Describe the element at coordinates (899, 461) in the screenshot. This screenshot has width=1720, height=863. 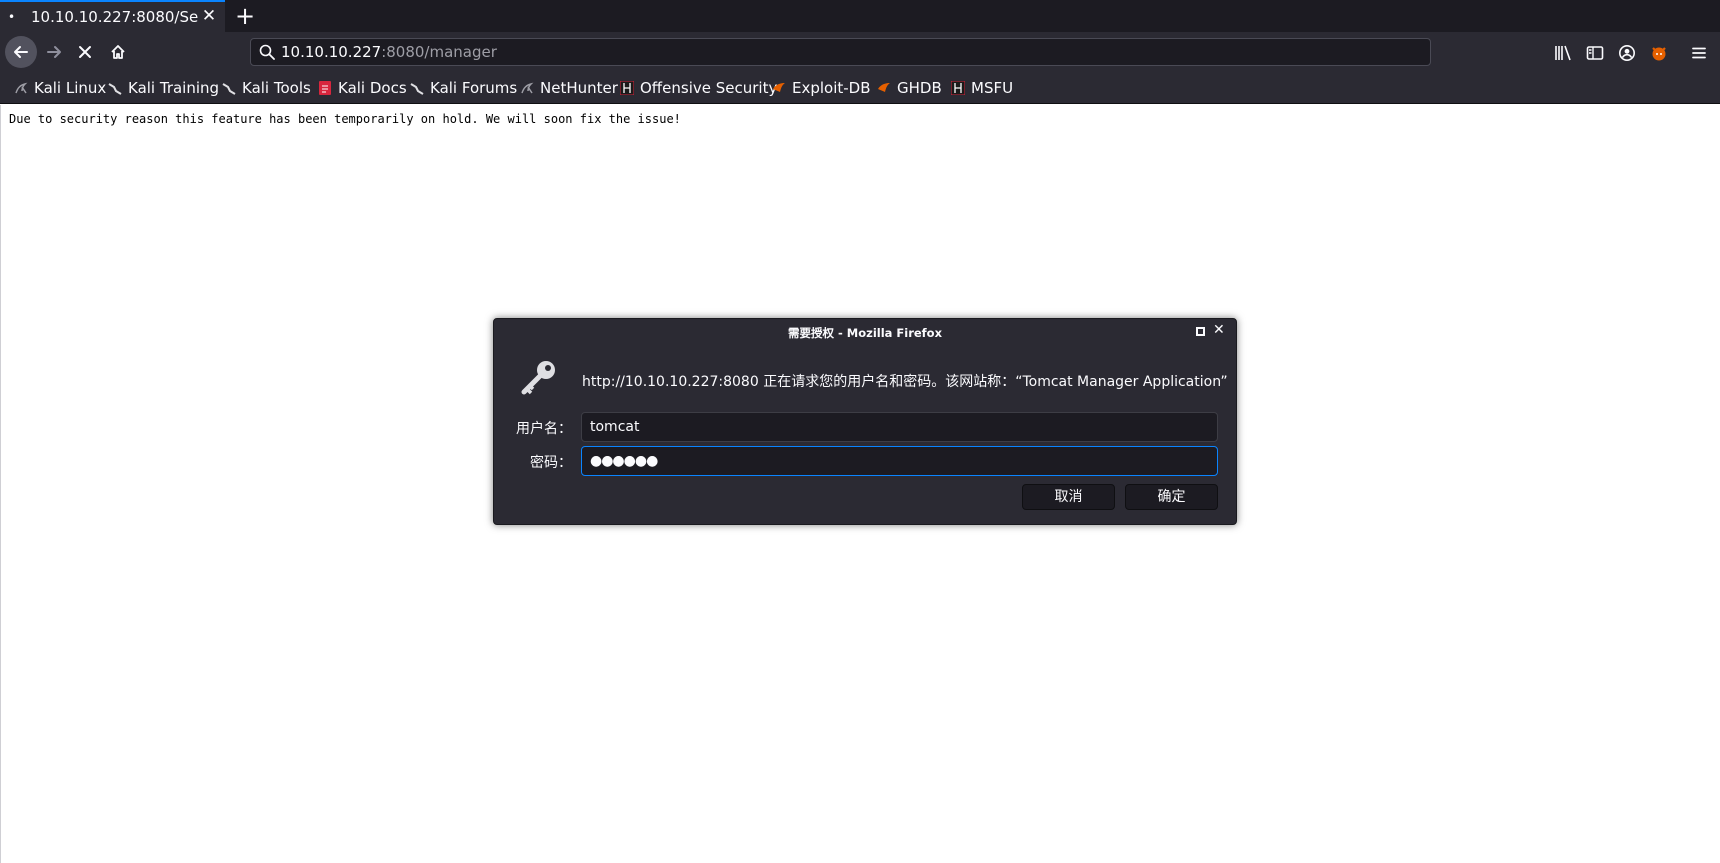
I see `password-field: ●●●●●●` at that location.